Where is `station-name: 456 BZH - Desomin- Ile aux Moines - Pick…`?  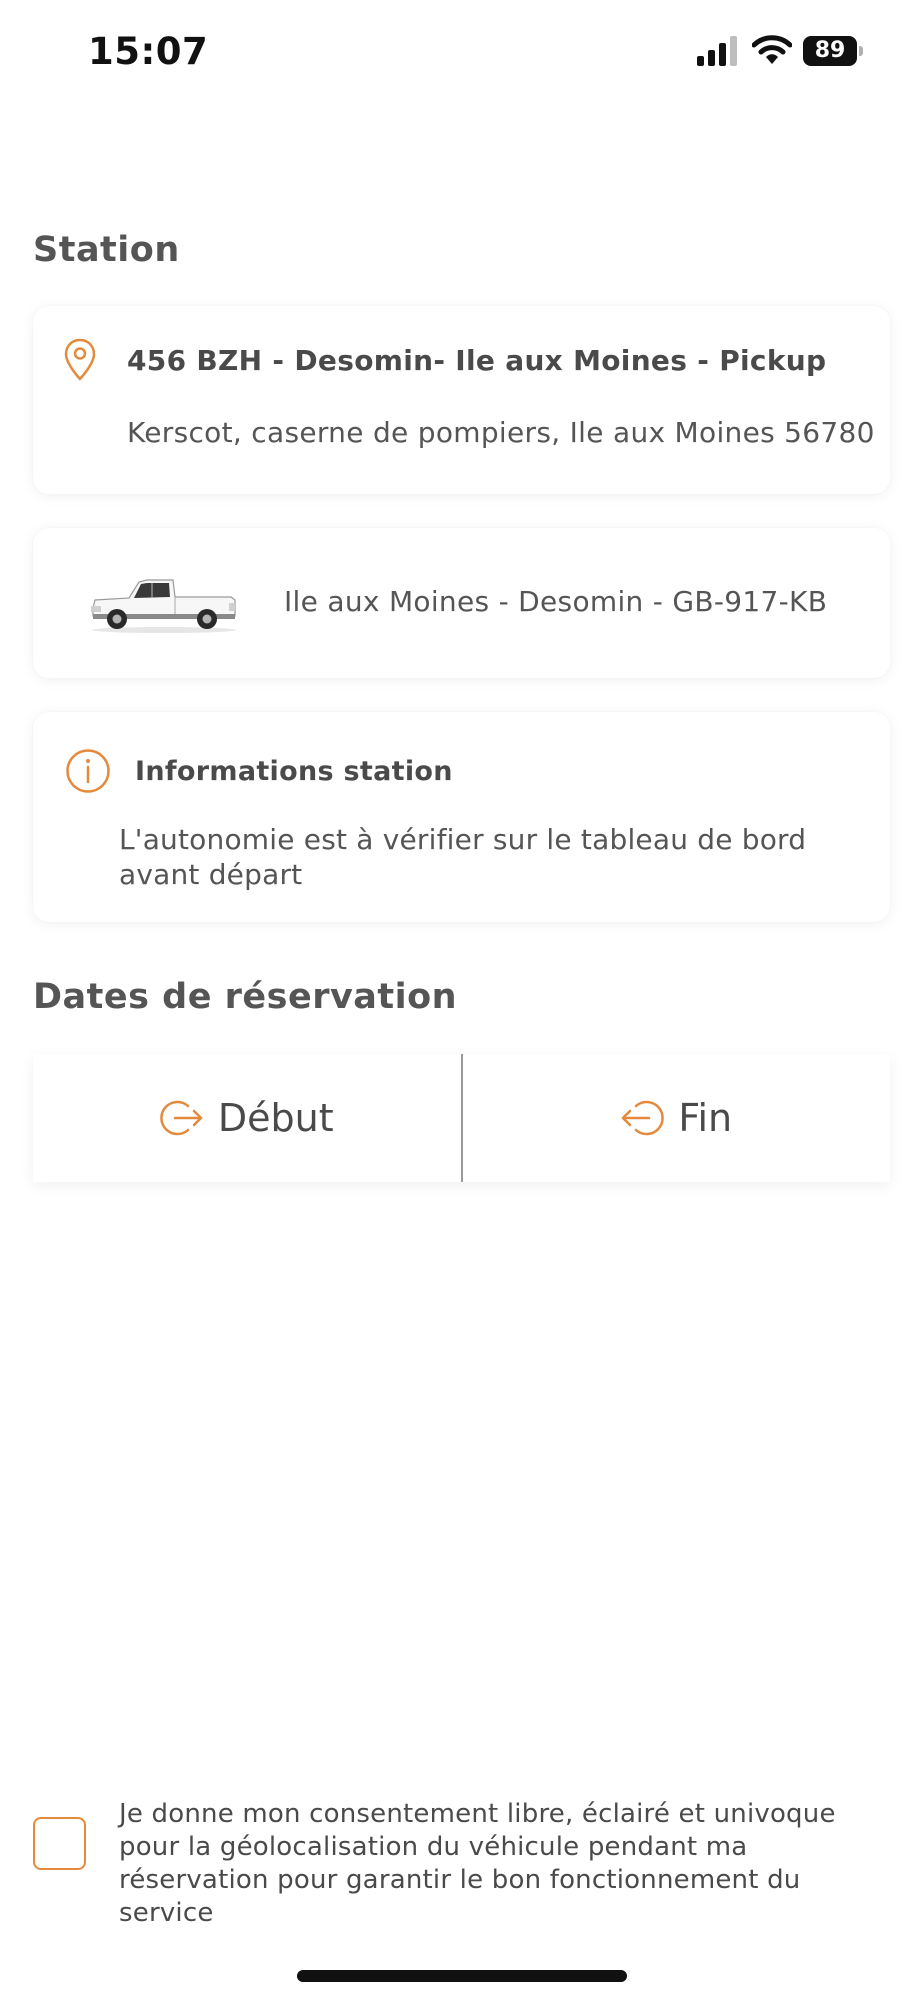 station-name: 456 BZH - Desomin- Ile aux Moines - Pick… is located at coordinates (477, 360).